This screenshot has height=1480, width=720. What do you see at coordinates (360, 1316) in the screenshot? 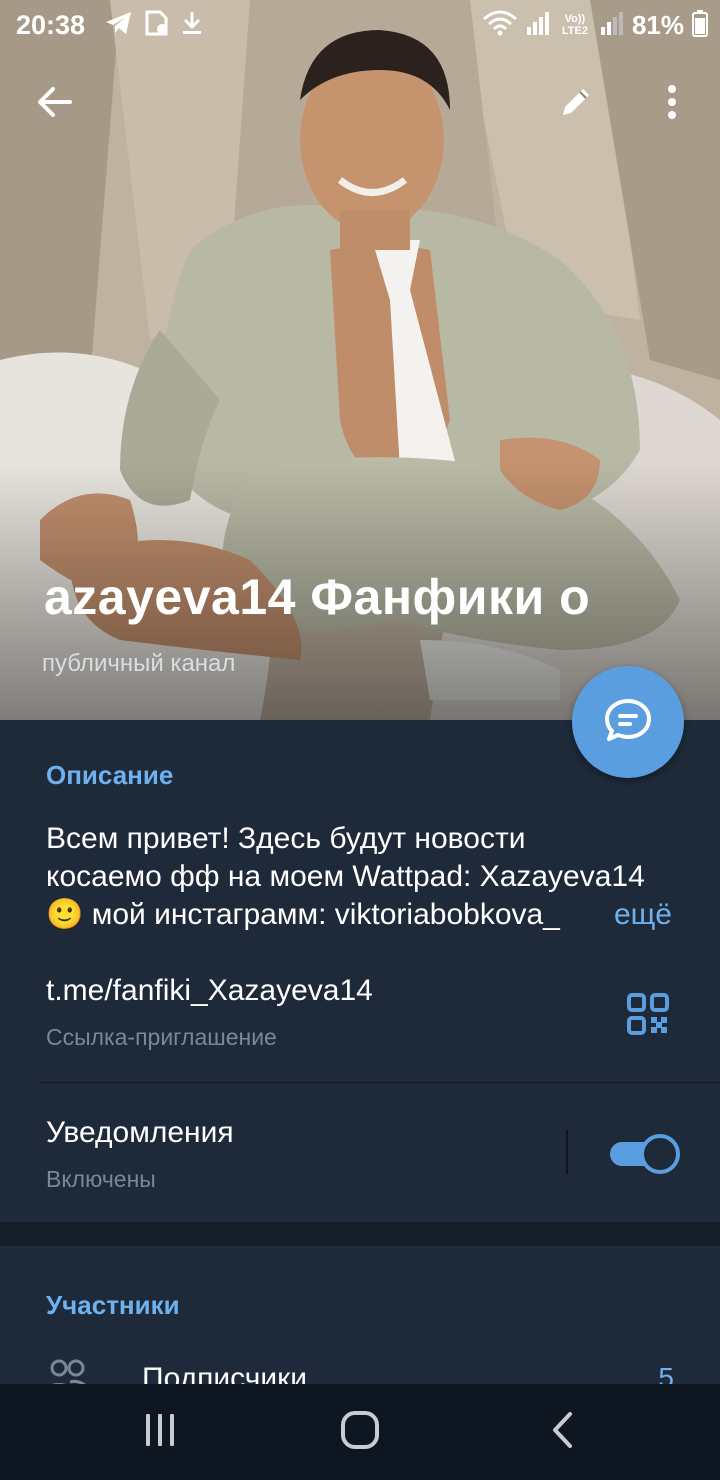
I see `members-section: Участники Подписчики 5` at bounding box center [360, 1316].